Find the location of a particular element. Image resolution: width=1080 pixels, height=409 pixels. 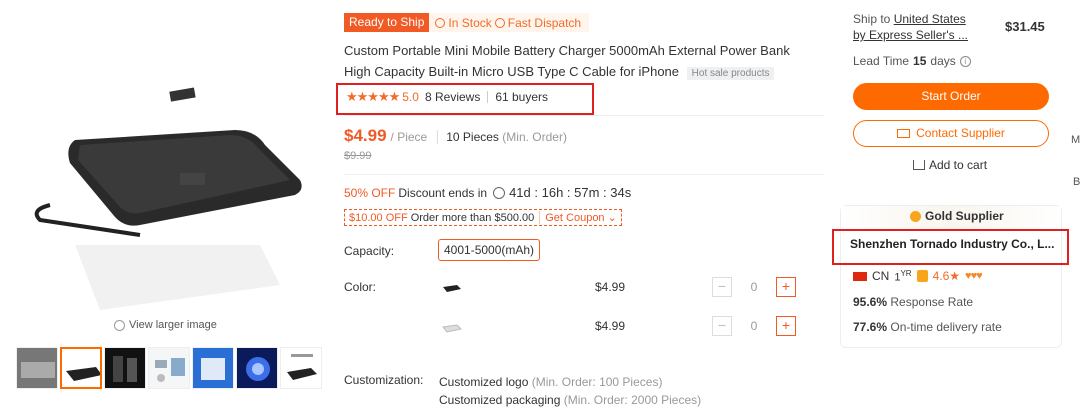

color-label: Color: is located at coordinates (360, 287).